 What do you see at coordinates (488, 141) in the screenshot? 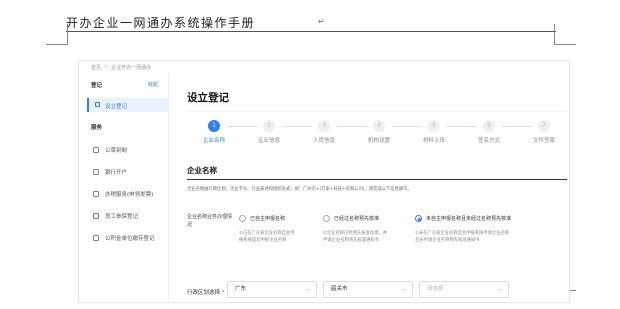
I see `step-label: 签名方式` at bounding box center [488, 141].